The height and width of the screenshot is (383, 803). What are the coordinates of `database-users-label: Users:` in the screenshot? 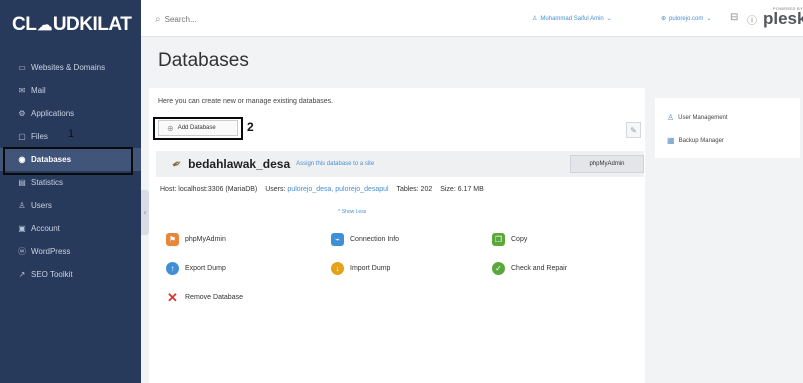 It's located at (275, 189).